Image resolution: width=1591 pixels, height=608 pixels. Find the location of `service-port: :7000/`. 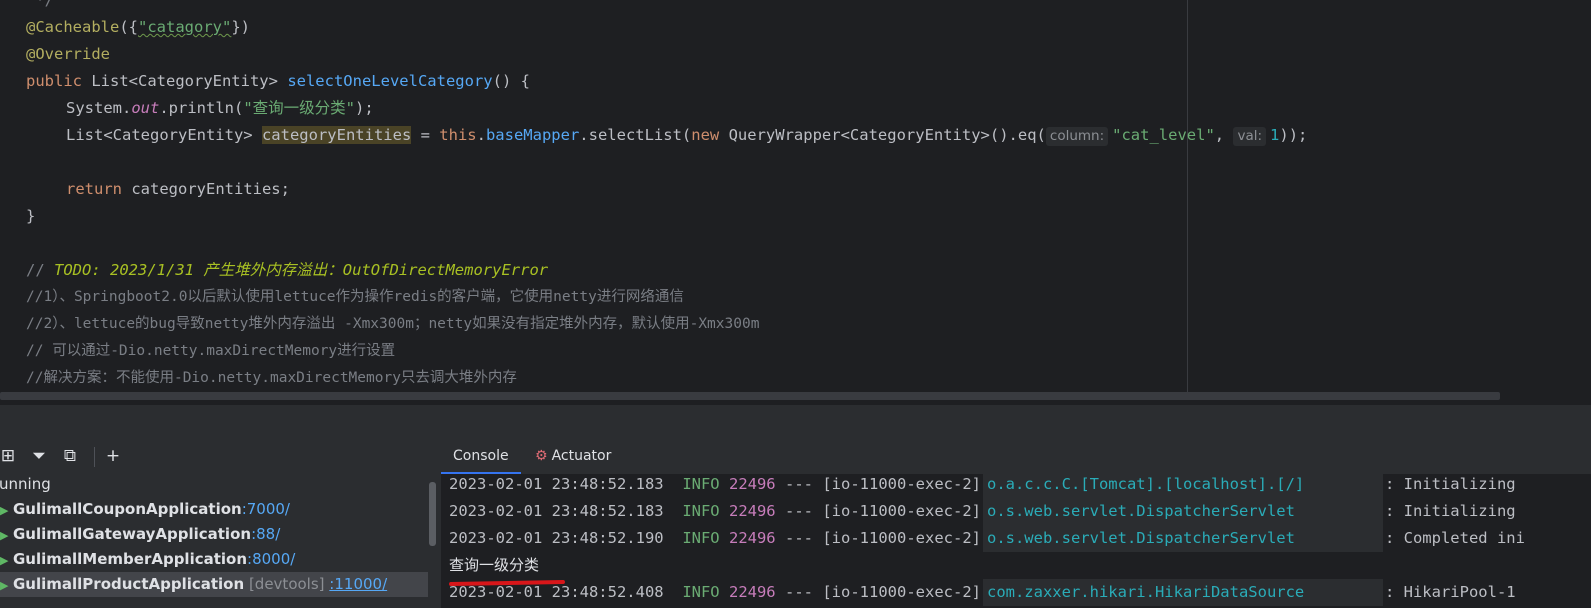

service-port: :7000/ is located at coordinates (266, 509).